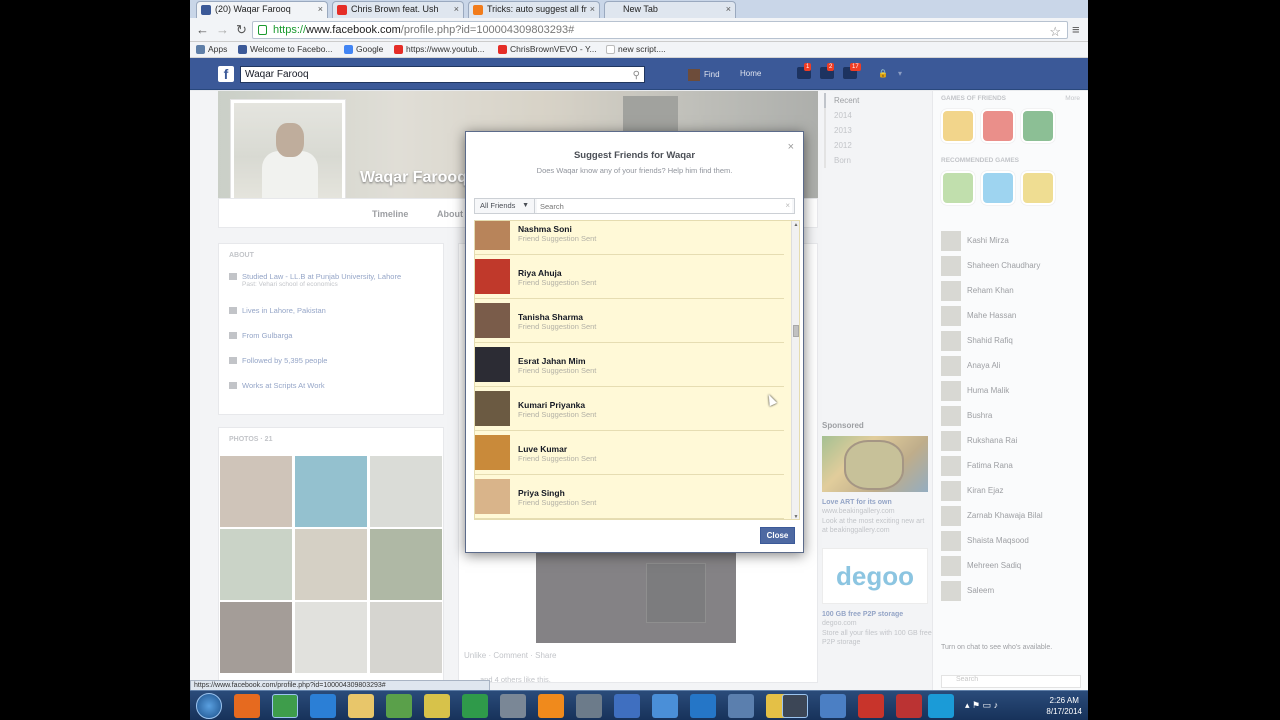  I want to click on taskbar-clock: 2:26 AM 8/17/2014, so click(1064, 706).